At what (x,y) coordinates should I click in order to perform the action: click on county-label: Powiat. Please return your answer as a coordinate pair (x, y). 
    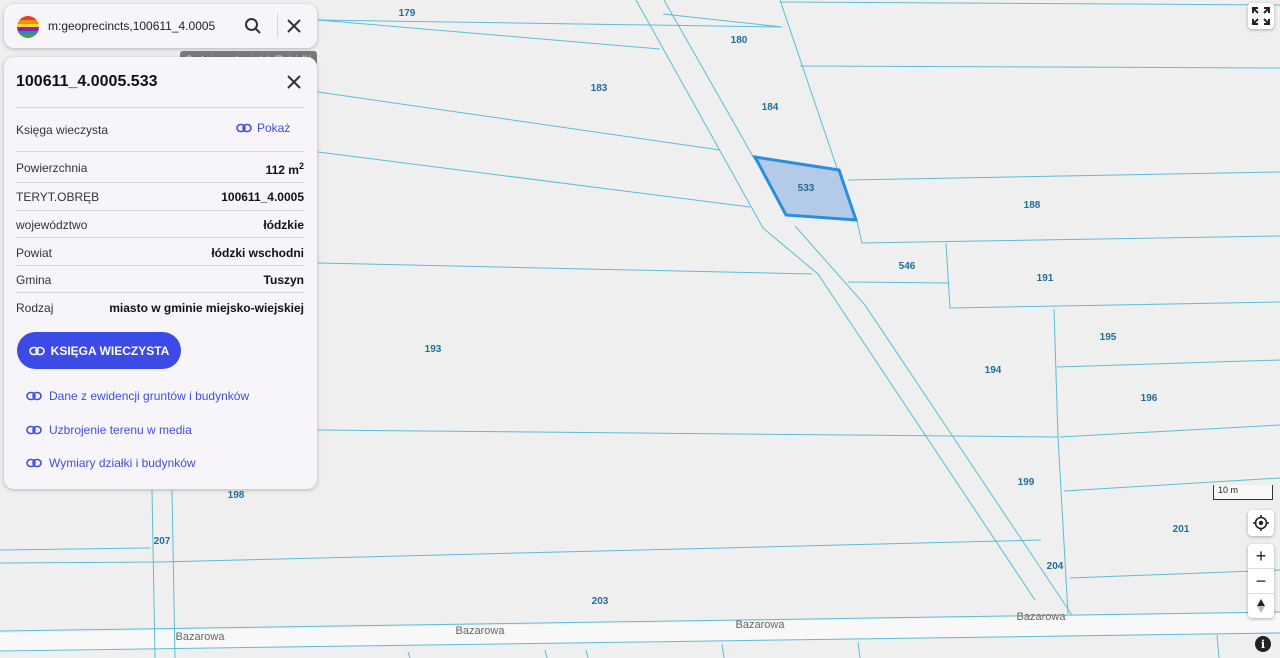
    Looking at the image, I should click on (34, 253).